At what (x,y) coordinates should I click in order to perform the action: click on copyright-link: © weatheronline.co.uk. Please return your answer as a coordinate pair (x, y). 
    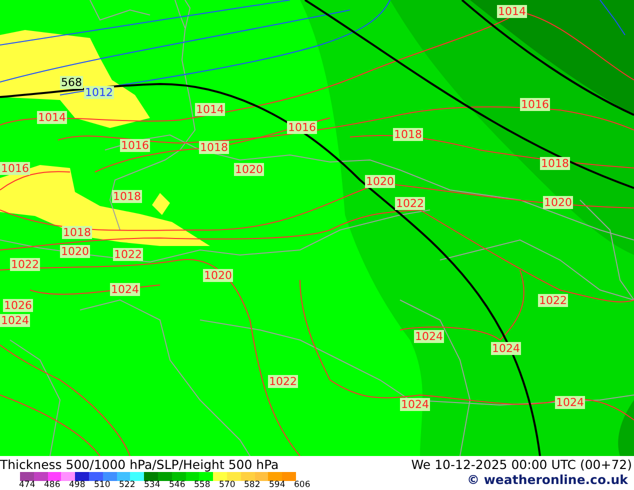
    Looking at the image, I should click on (547, 481).